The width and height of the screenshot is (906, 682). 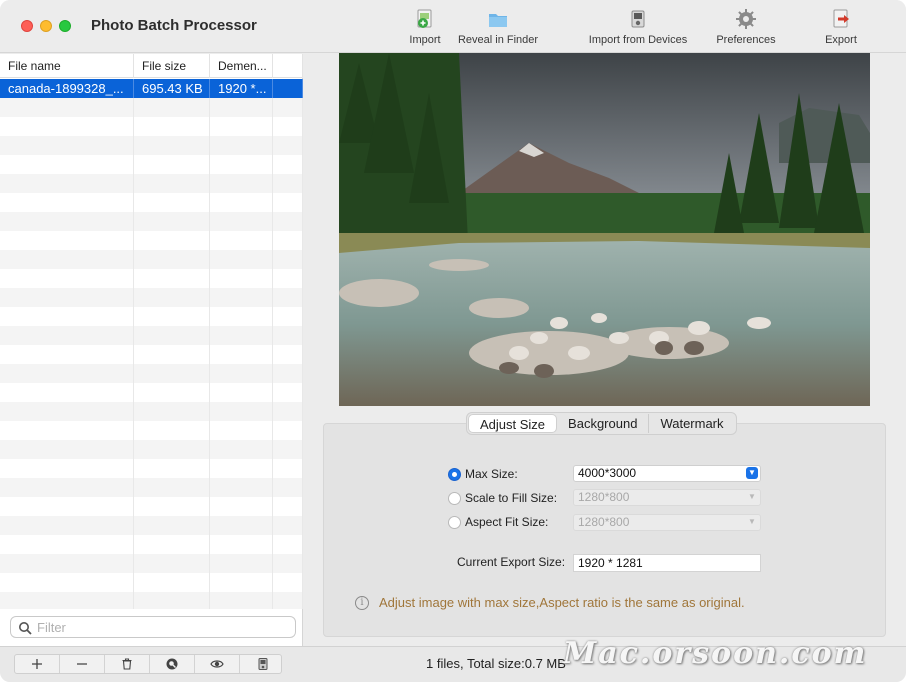 What do you see at coordinates (496, 663) in the screenshot?
I see `status-text: 1 files, Total size:0.7 MB` at bounding box center [496, 663].